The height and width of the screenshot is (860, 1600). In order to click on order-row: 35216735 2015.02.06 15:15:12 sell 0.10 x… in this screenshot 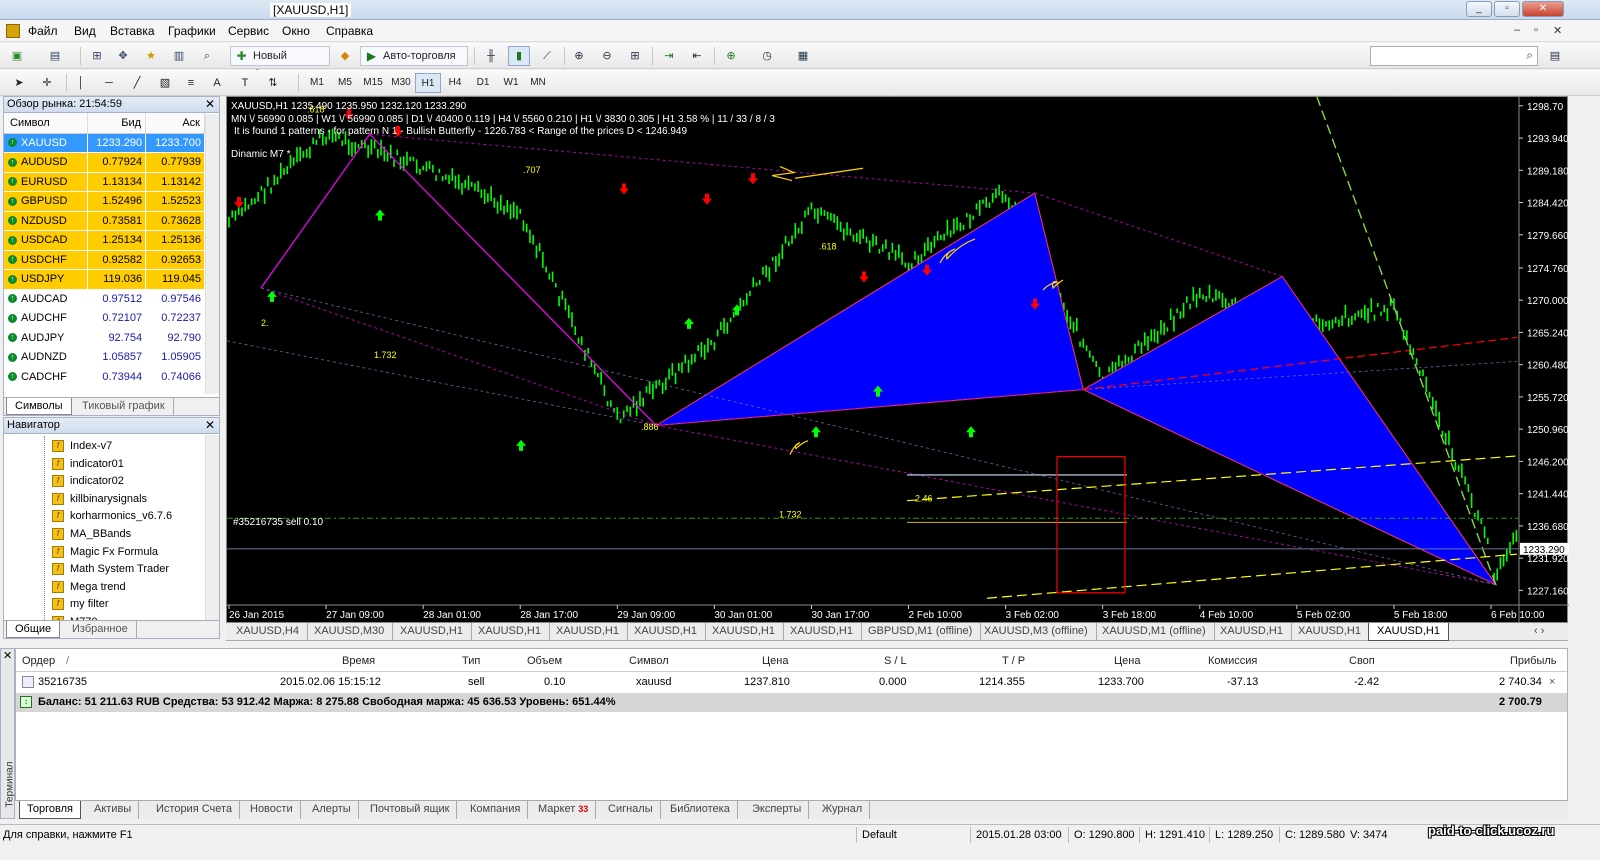, I will do `click(791, 682)`.